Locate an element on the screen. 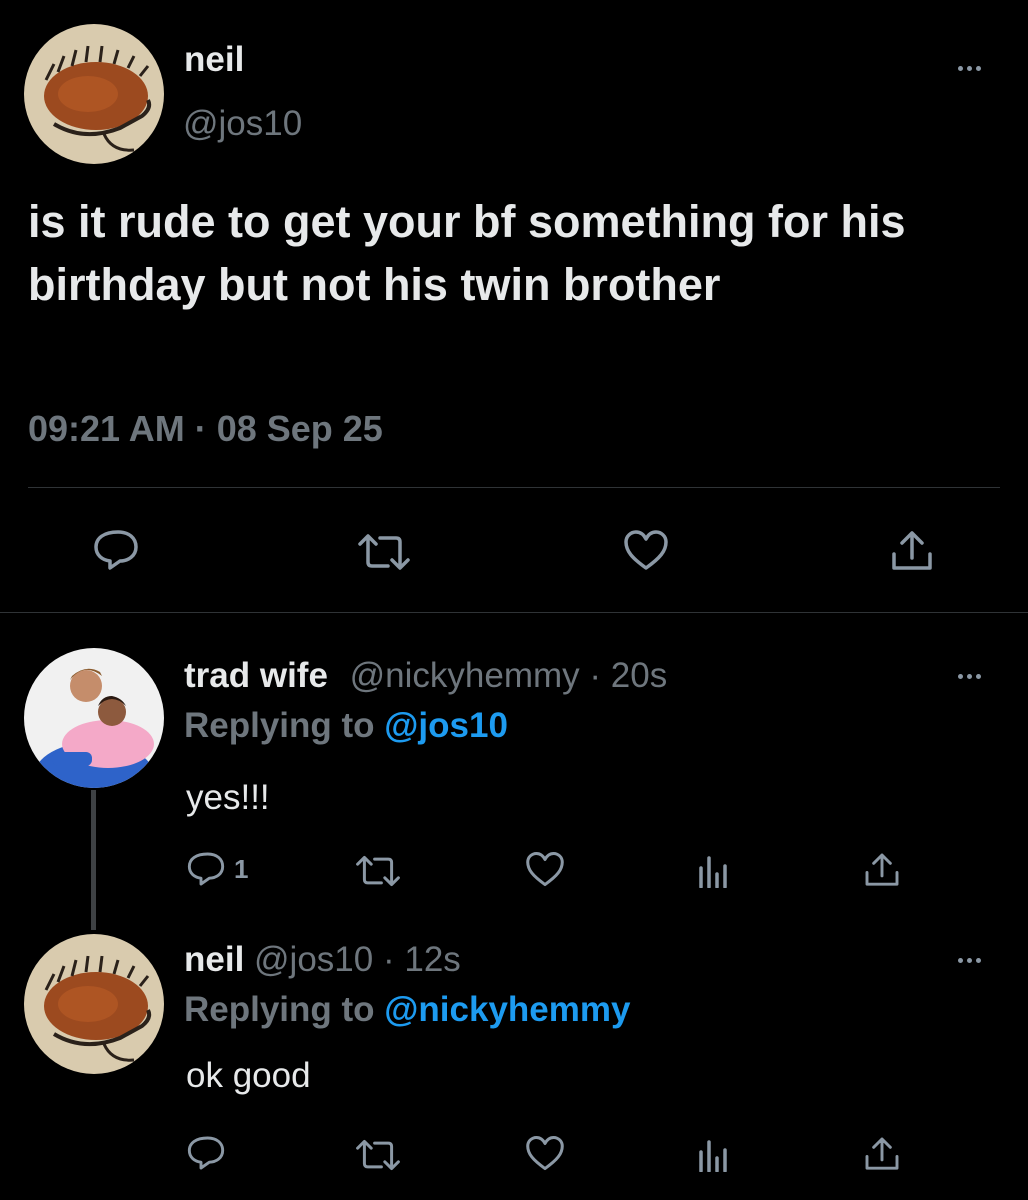 The width and height of the screenshot is (1028, 1200). replying-to-line: Replying to @jos10 is located at coordinates (346, 726).